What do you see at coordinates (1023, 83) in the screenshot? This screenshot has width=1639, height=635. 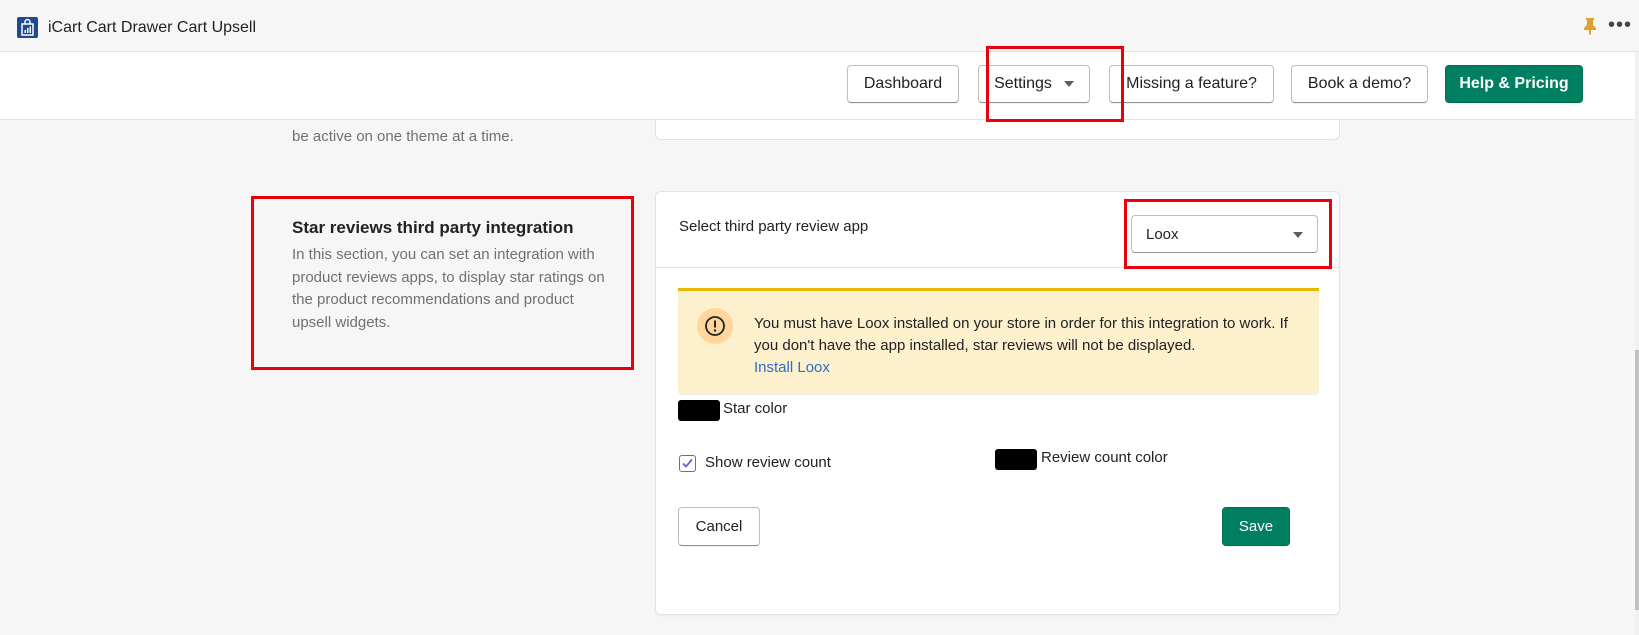 I see `settings-button-label: Settings` at bounding box center [1023, 83].